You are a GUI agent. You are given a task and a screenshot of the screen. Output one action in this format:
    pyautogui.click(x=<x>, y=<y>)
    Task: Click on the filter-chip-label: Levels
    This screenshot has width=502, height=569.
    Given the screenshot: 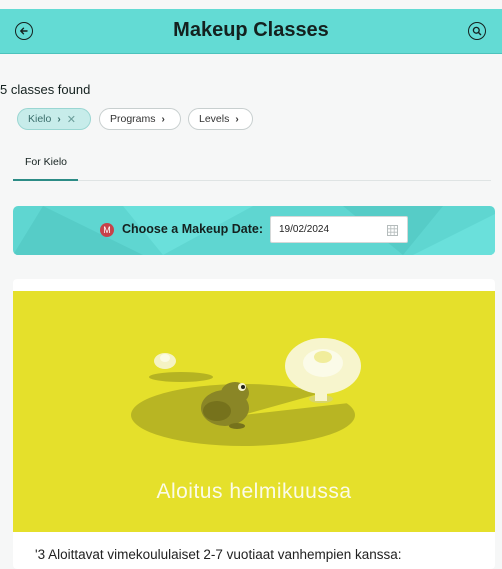 What is the action you would take?
    pyautogui.click(x=214, y=119)
    